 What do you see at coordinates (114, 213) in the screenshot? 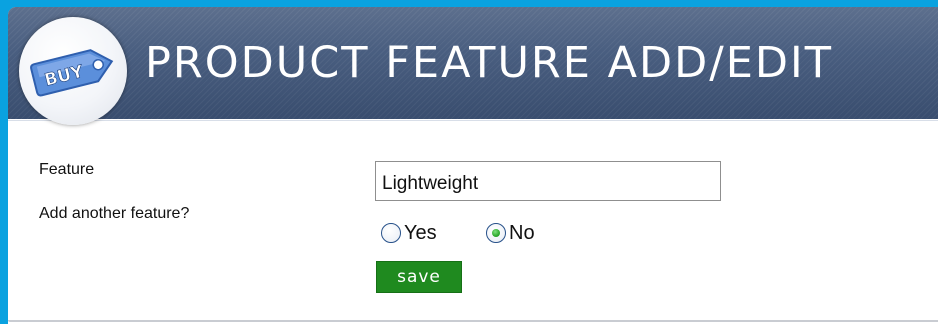
I see `add-another-feature-label: Add another feature?` at bounding box center [114, 213].